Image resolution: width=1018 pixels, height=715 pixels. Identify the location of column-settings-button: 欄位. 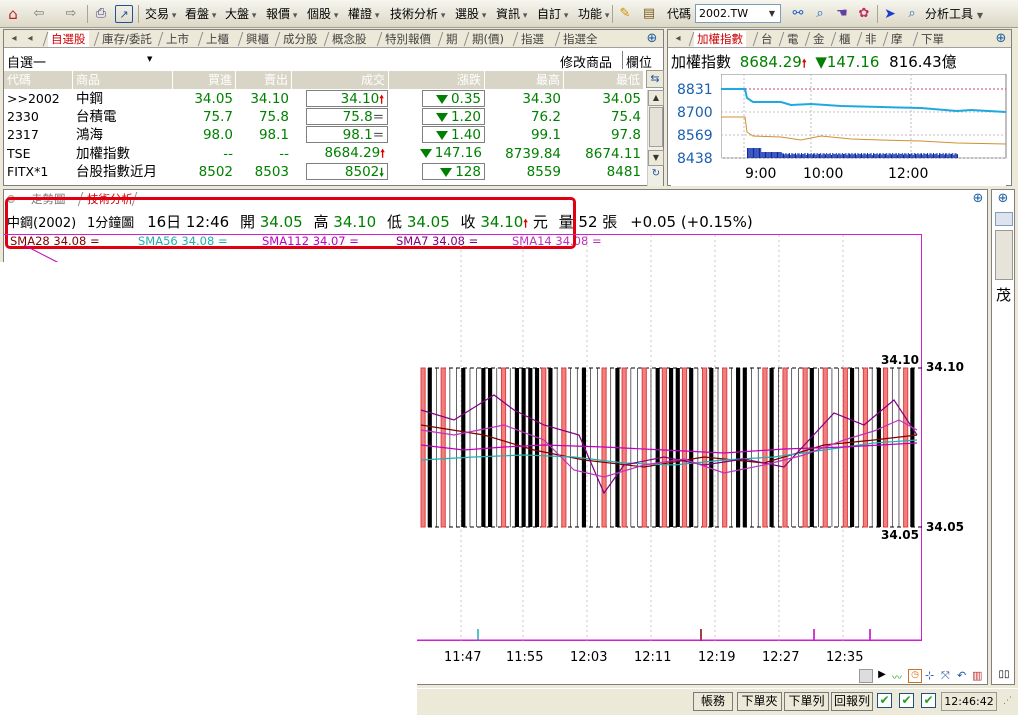
(639, 61).